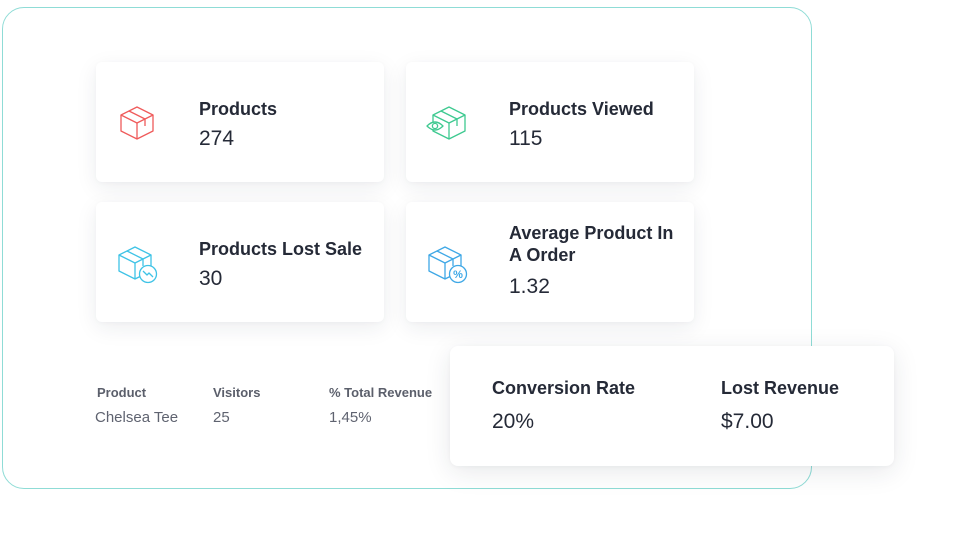 The image size is (960, 534). I want to click on table-cell-visitors: 25, so click(221, 417).